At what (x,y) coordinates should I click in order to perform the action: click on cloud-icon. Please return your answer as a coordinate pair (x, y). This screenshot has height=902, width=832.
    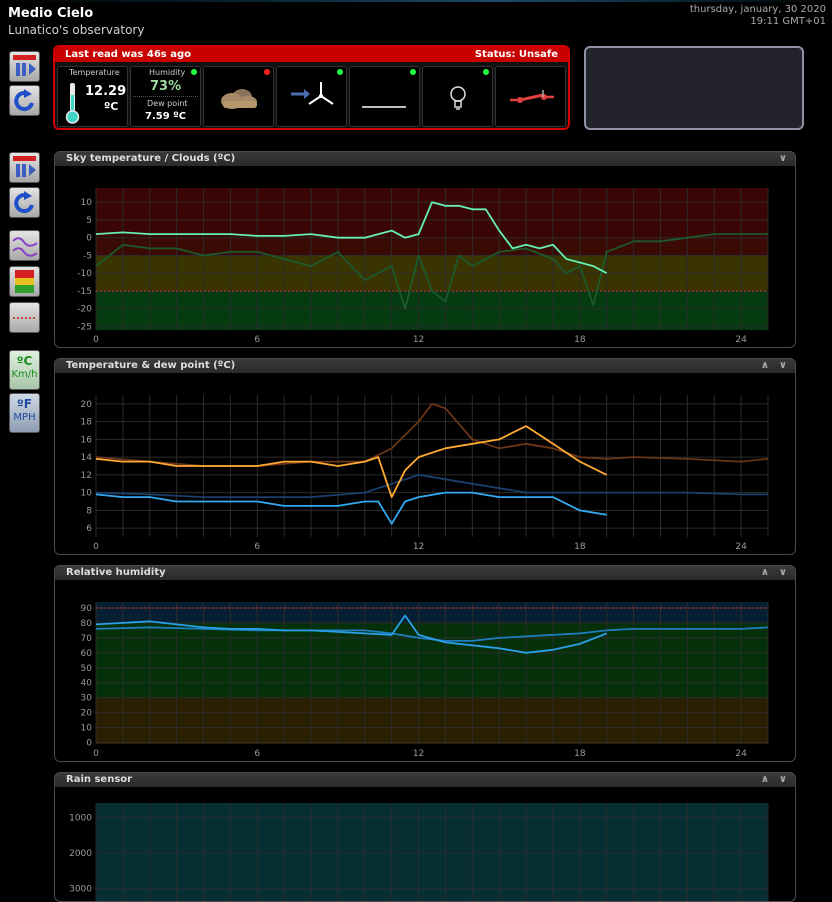
    Looking at the image, I should click on (239, 99).